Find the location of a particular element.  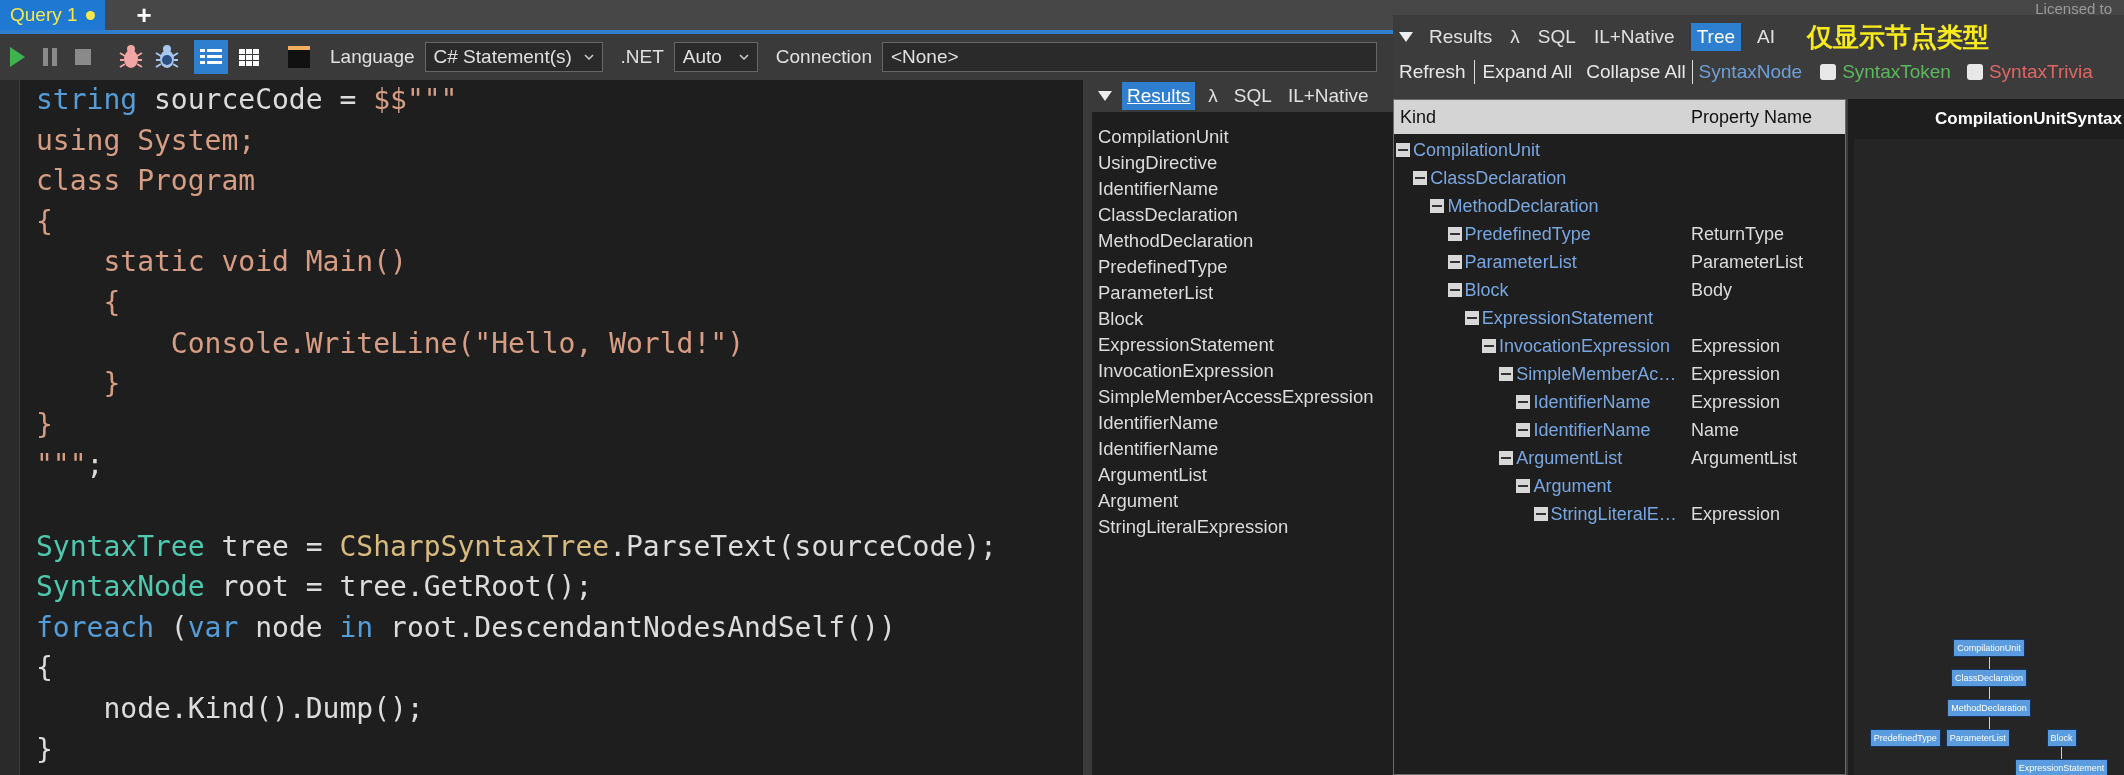

tree-node-label: Block is located at coordinates (1486, 290).